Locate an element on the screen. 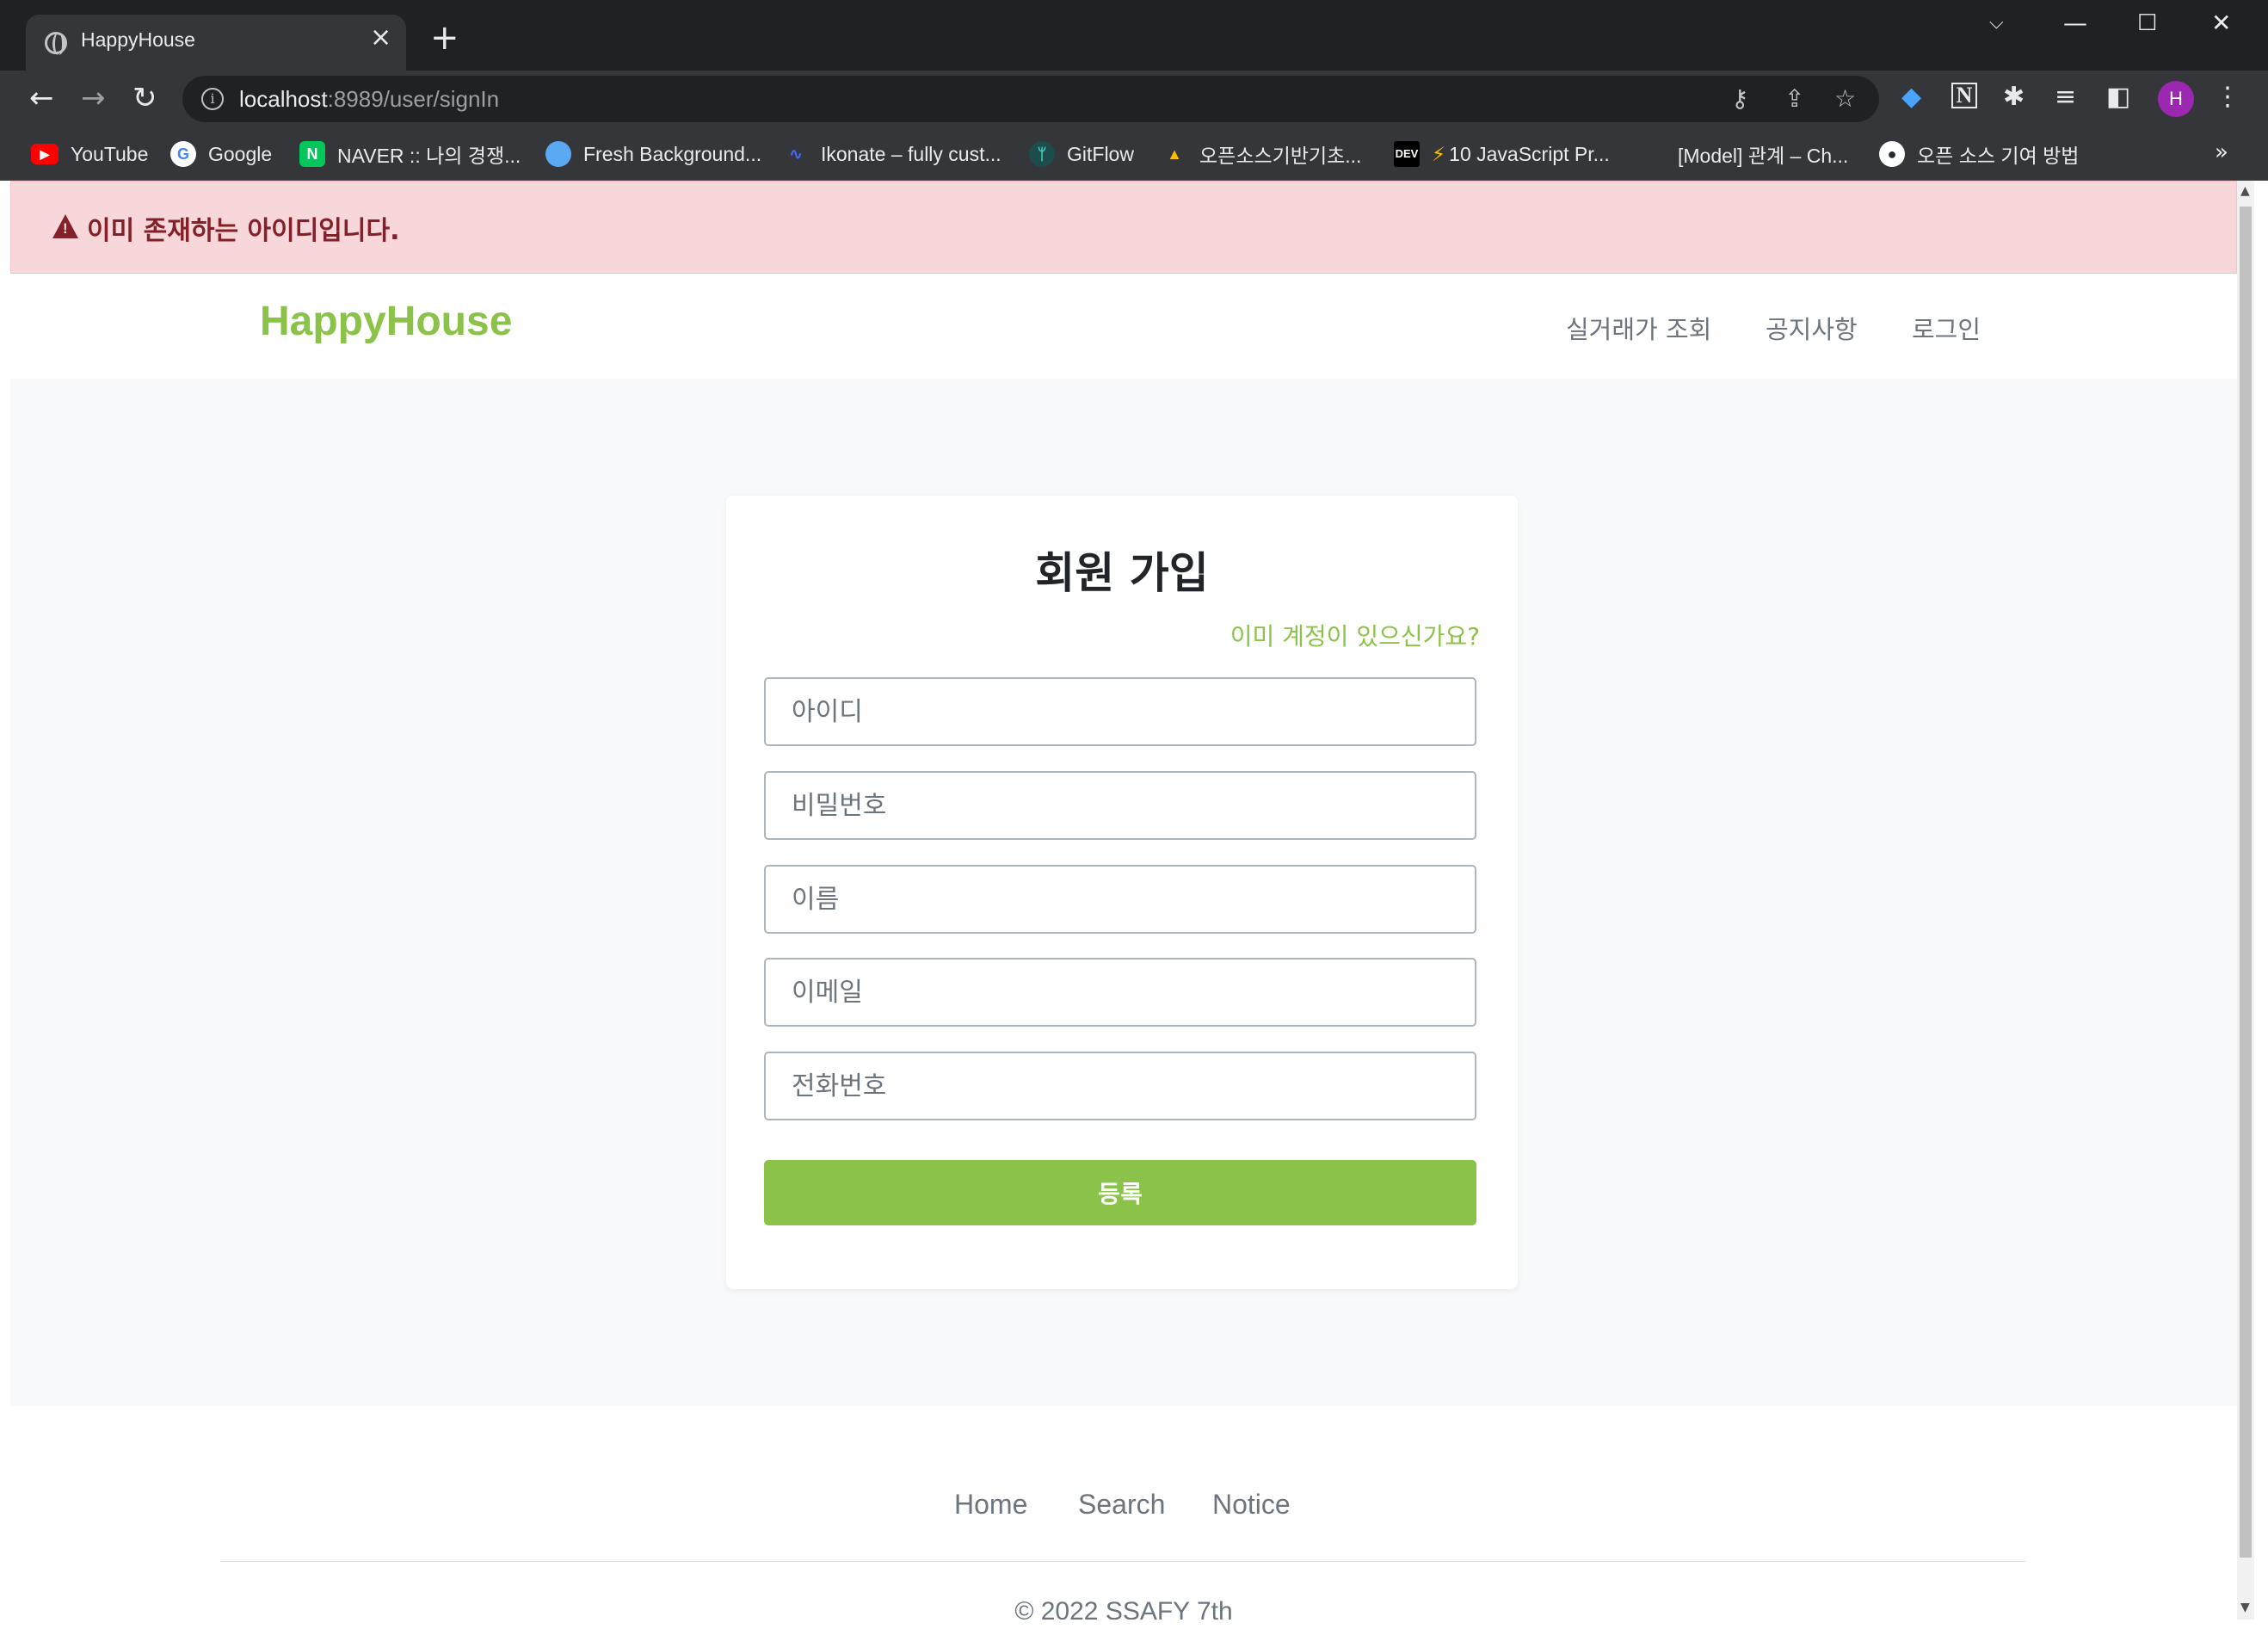 Image resolution: width=2268 pixels, height=1629 pixels. forward-icon: → is located at coordinates (93, 98).